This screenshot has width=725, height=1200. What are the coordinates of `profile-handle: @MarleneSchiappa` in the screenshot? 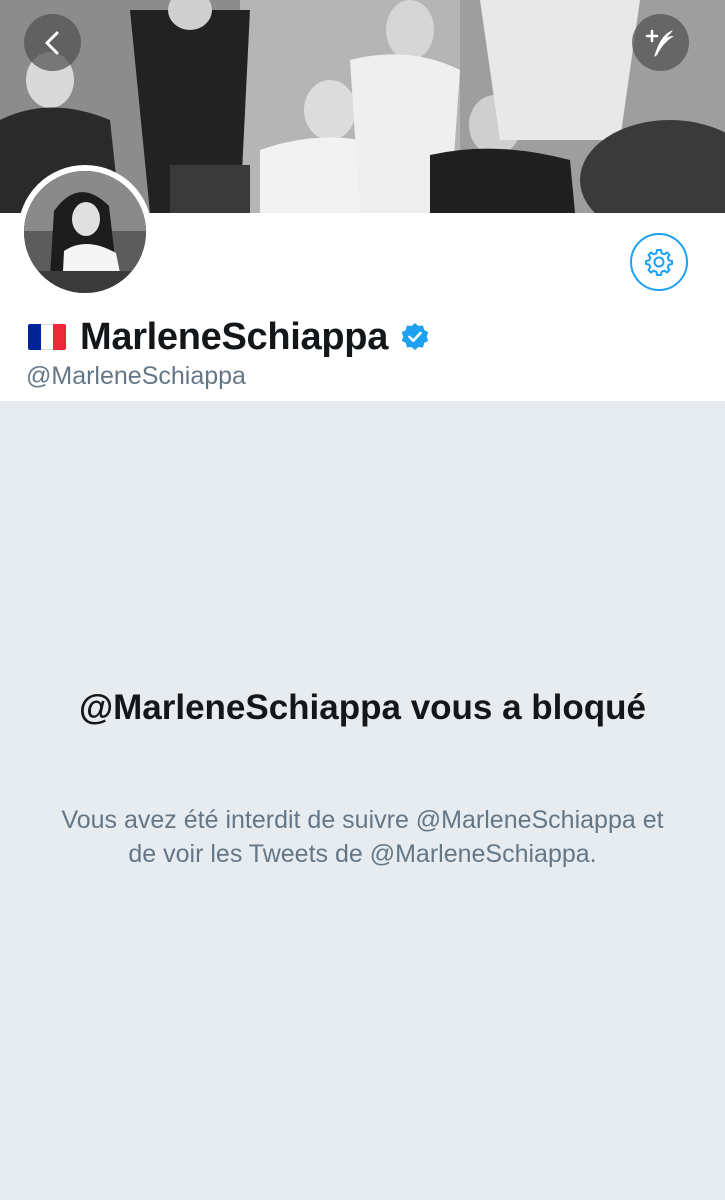 It's located at (136, 376).